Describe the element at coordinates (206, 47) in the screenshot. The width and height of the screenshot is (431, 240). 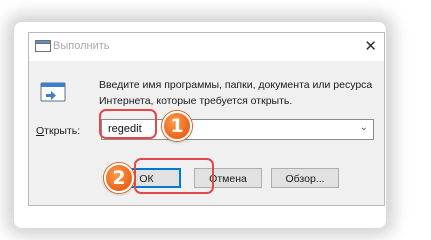
I see `title-bar: Выполнить ✕` at that location.